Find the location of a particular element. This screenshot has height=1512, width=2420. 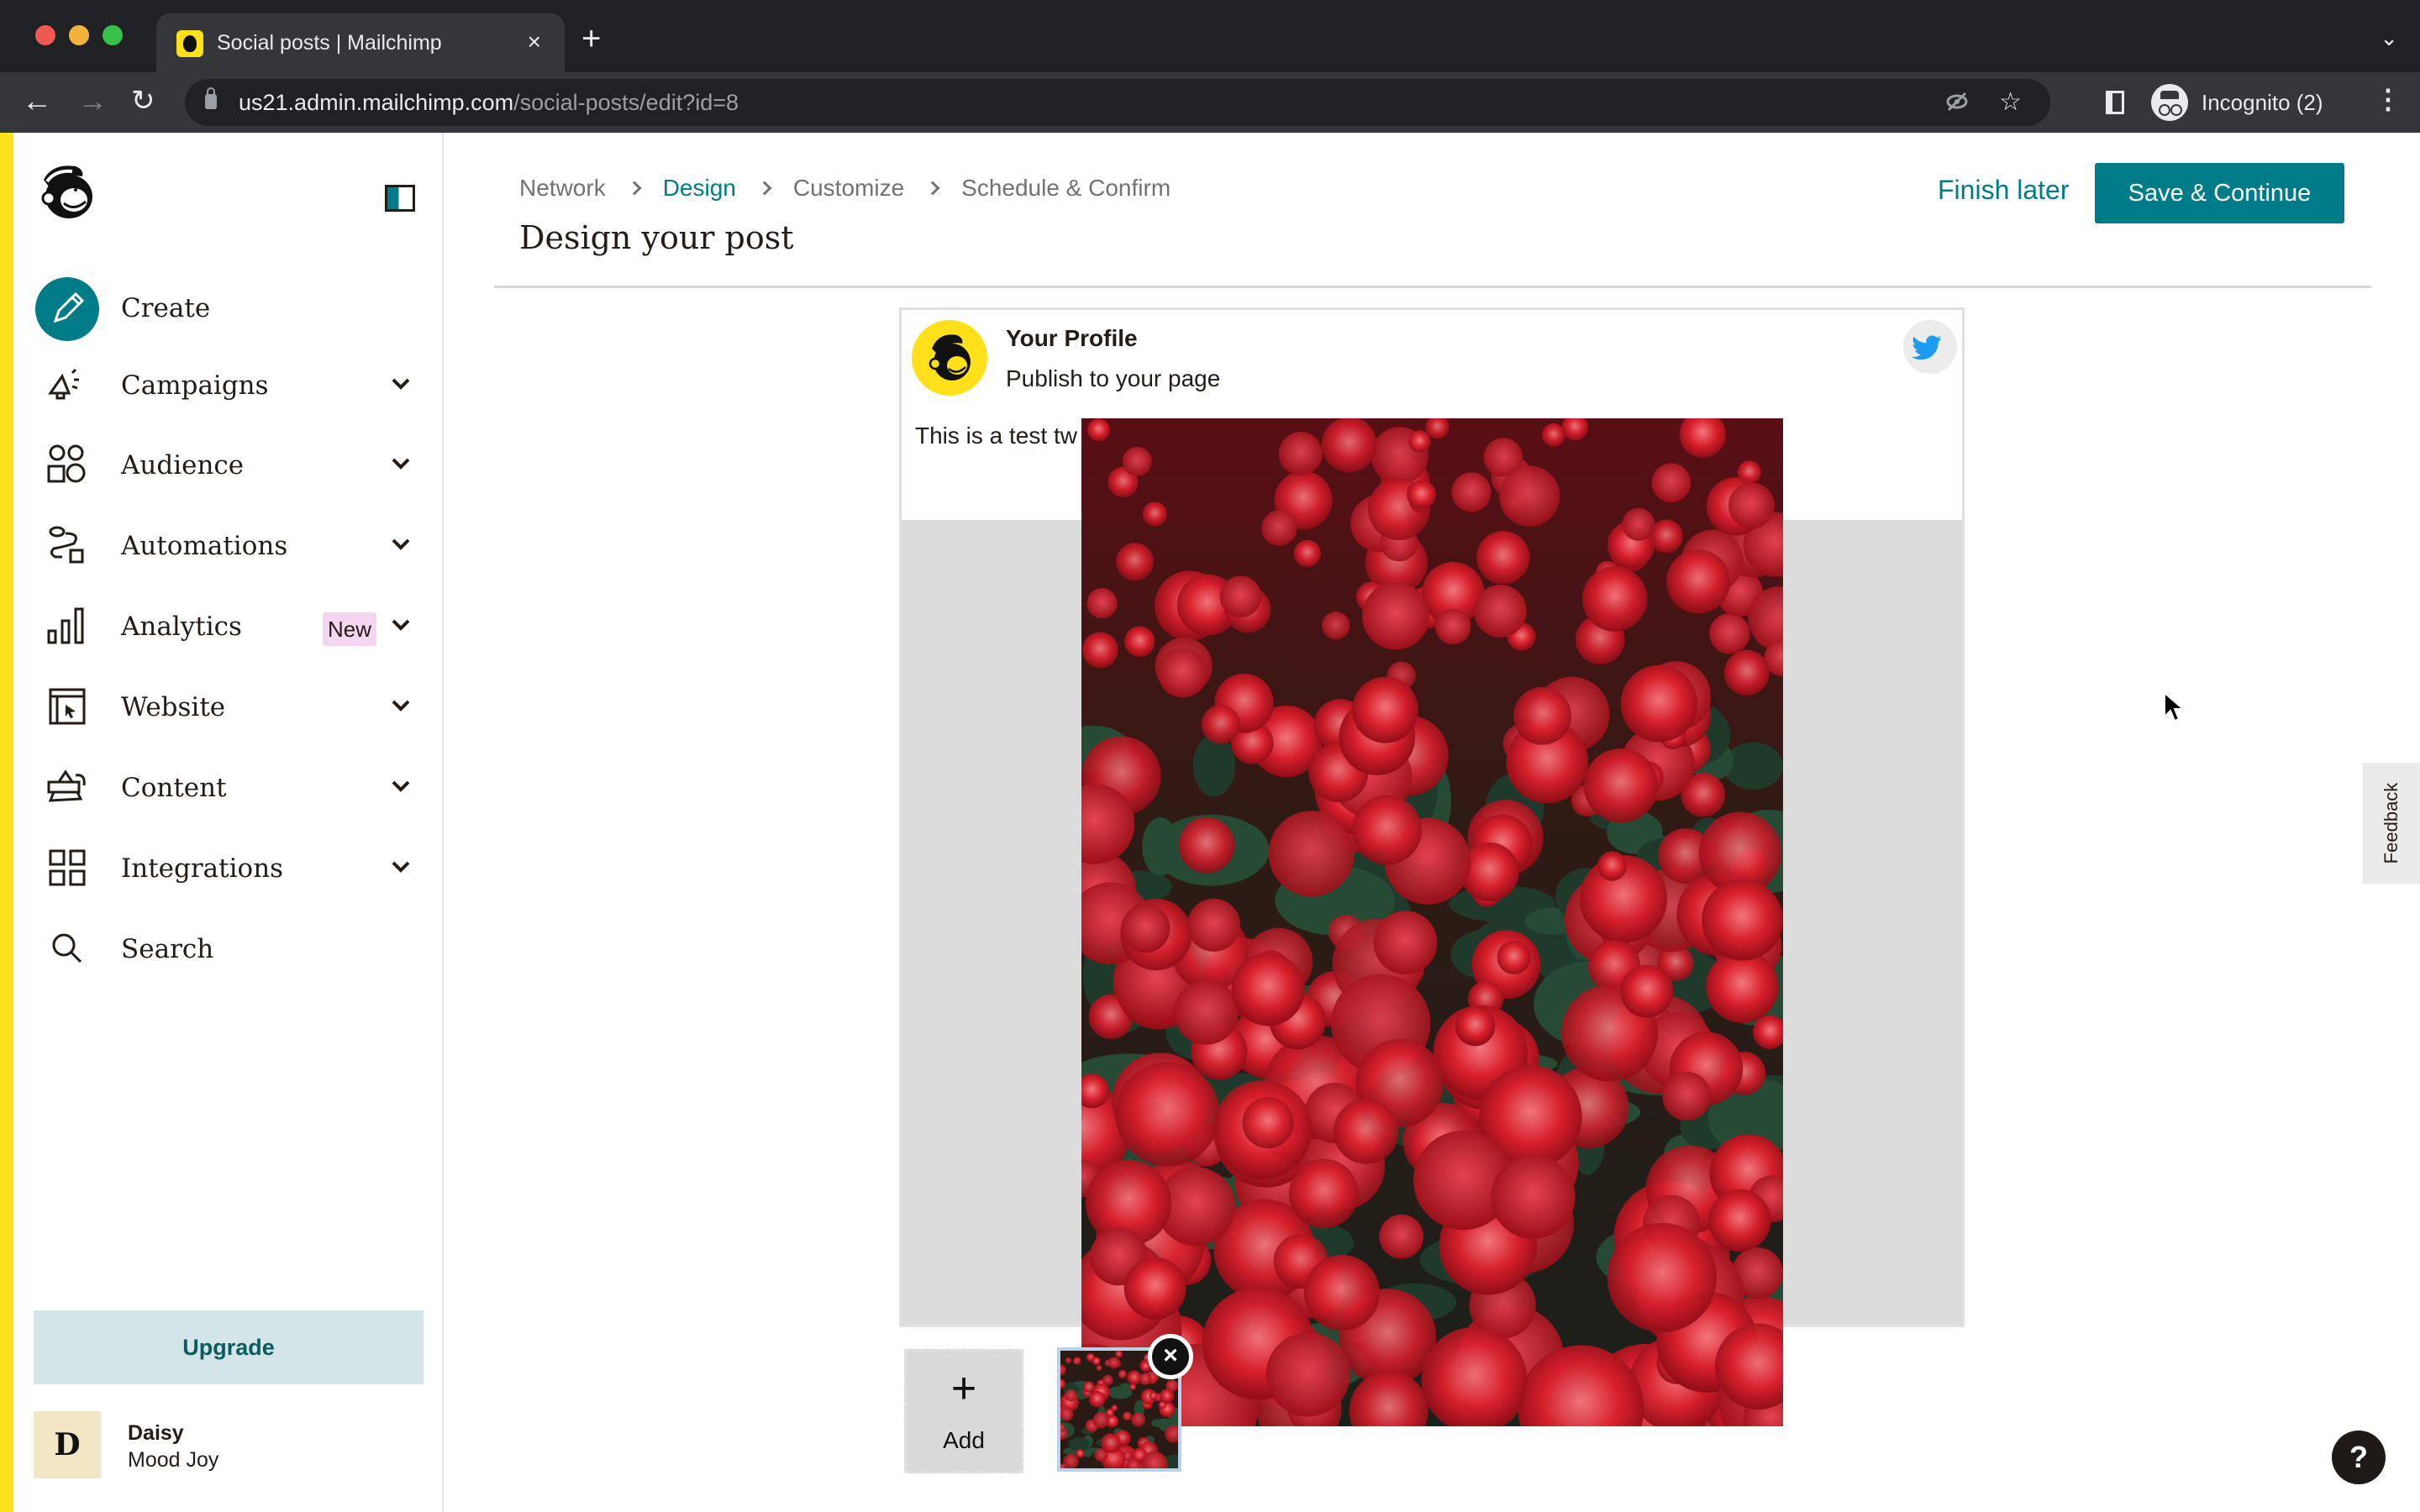

new-badge: New is located at coordinates (350, 629).